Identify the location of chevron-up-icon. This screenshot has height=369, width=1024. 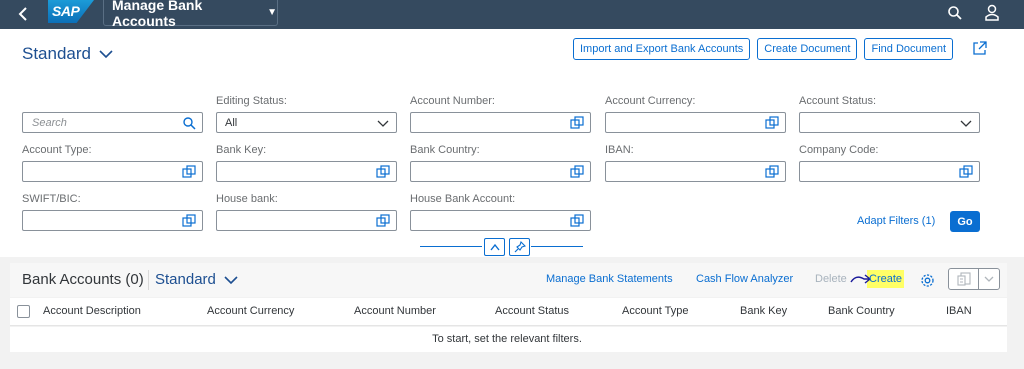
(494, 247).